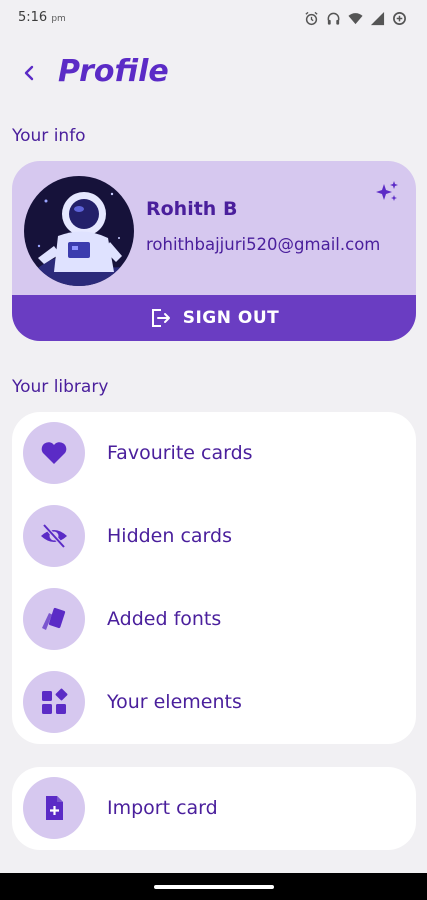 The image size is (427, 900). I want to click on user-email: rohithbajjuri520@gmail.com, so click(263, 244).